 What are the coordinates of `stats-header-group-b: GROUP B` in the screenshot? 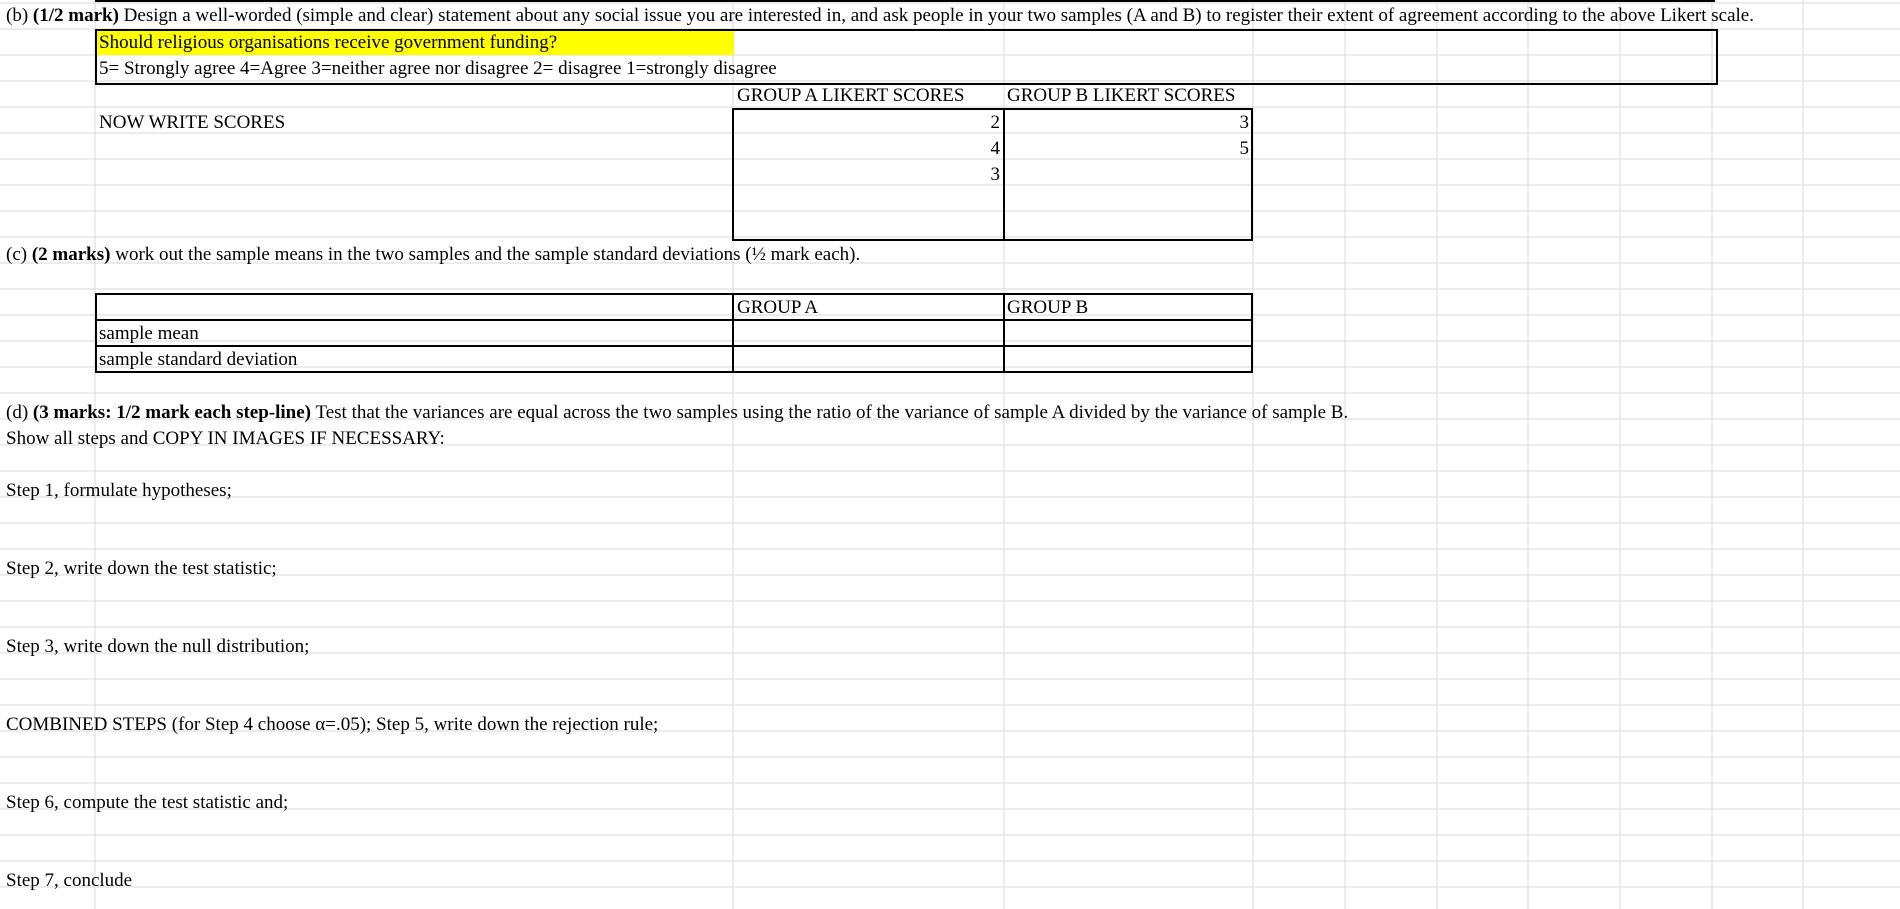 It's located at (1047, 308).